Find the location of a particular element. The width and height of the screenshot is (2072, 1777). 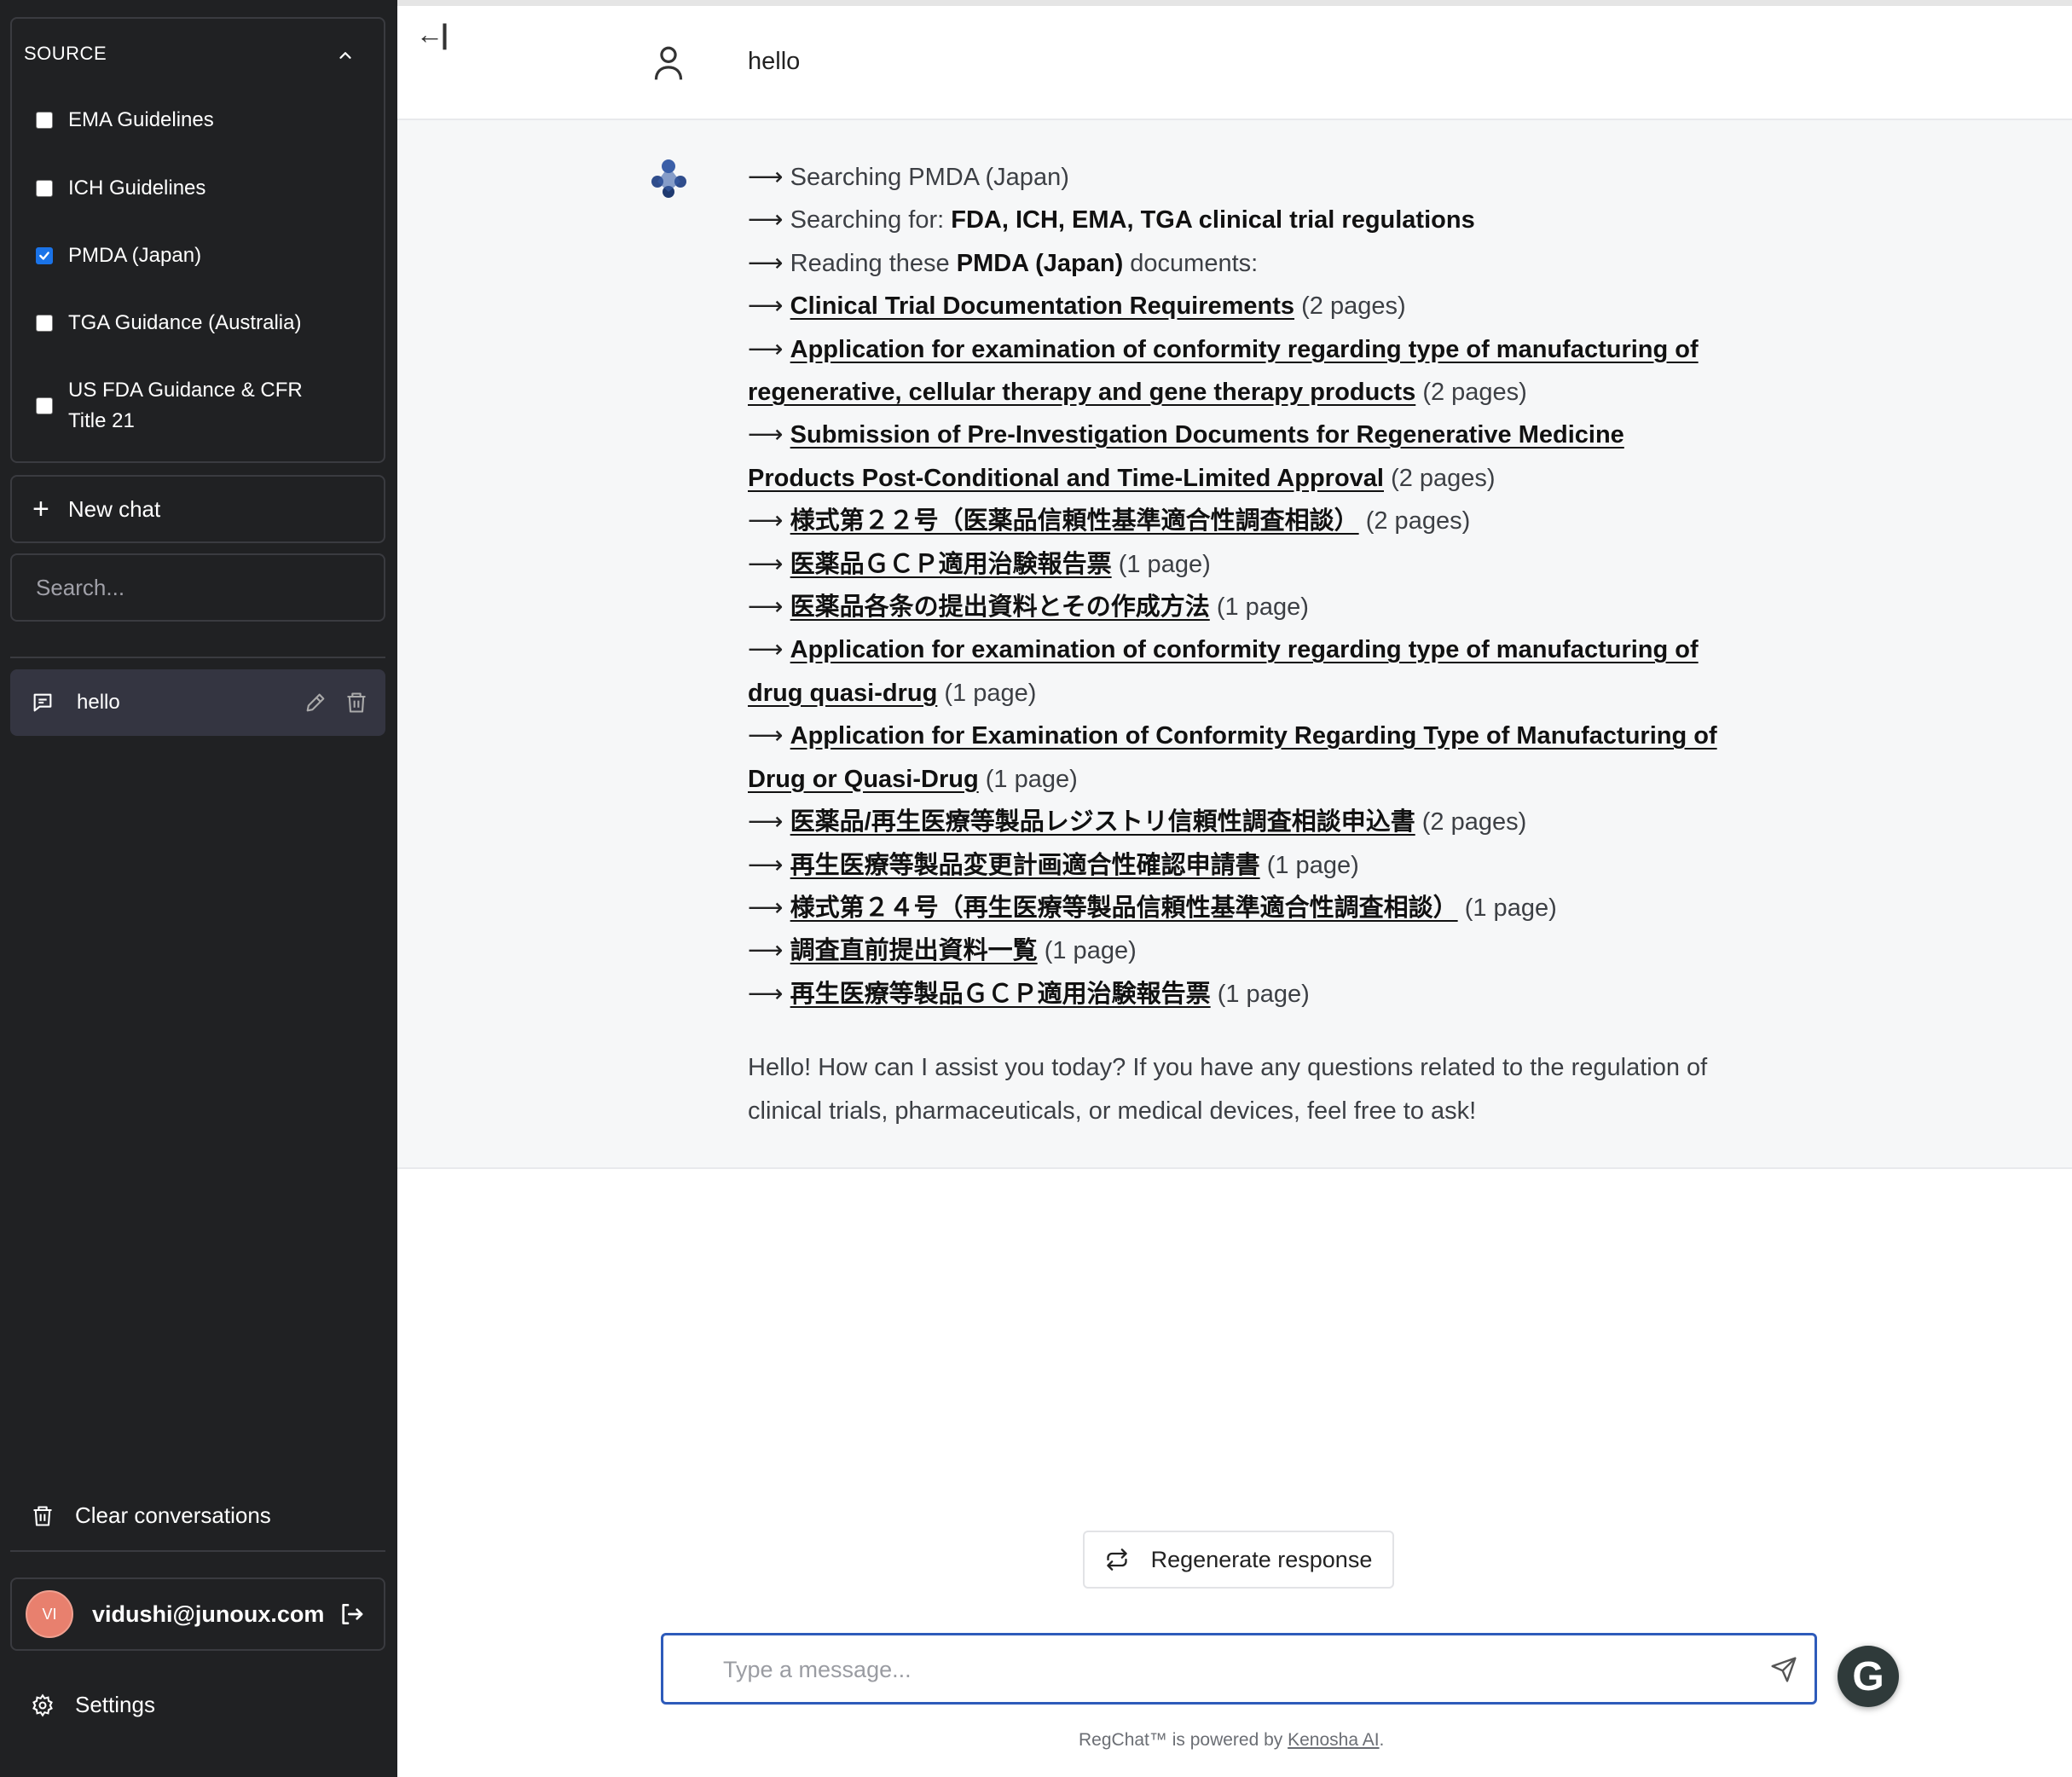

source-label: PMDA (Japan) is located at coordinates (135, 255).